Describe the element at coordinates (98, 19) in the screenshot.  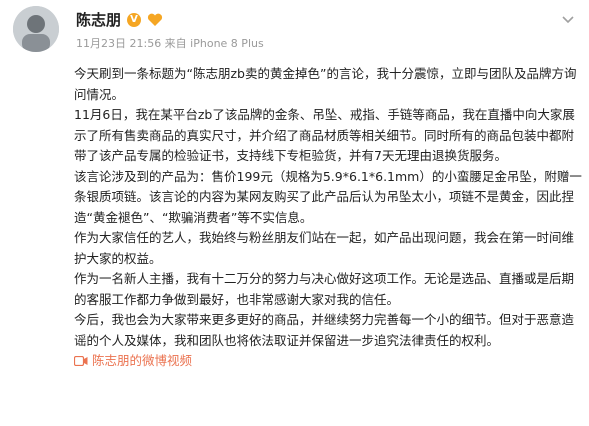
I see `author-name: 陈志朋` at that location.